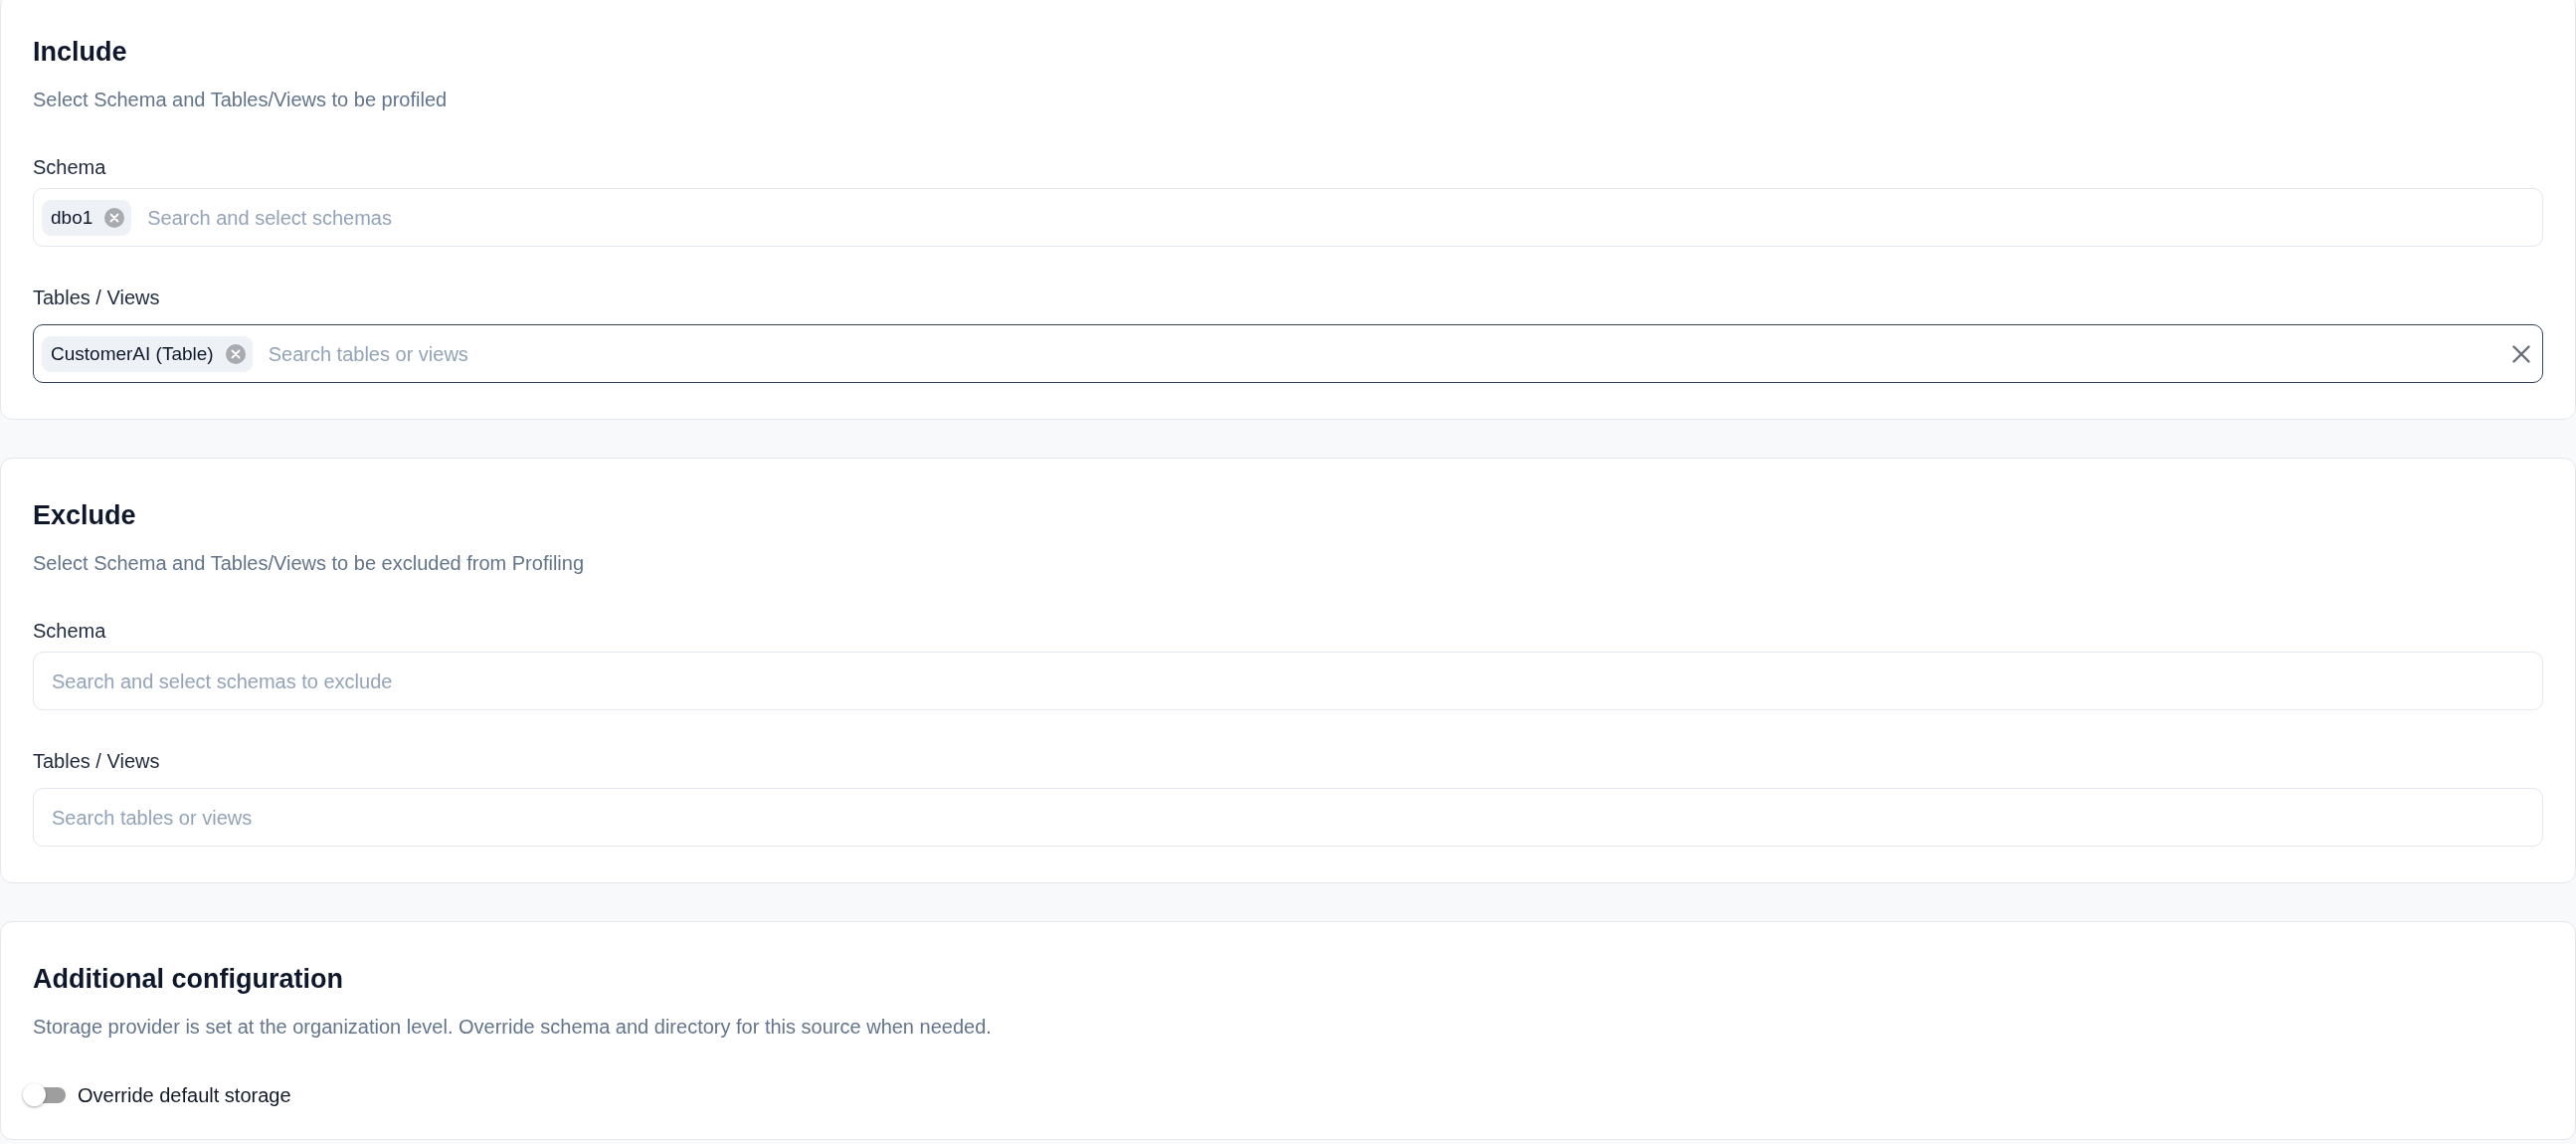 The image size is (2576, 1144). What do you see at coordinates (309, 563) in the screenshot?
I see `section-description: Select Schema and Tables/Views to be excluded from Profiling` at bounding box center [309, 563].